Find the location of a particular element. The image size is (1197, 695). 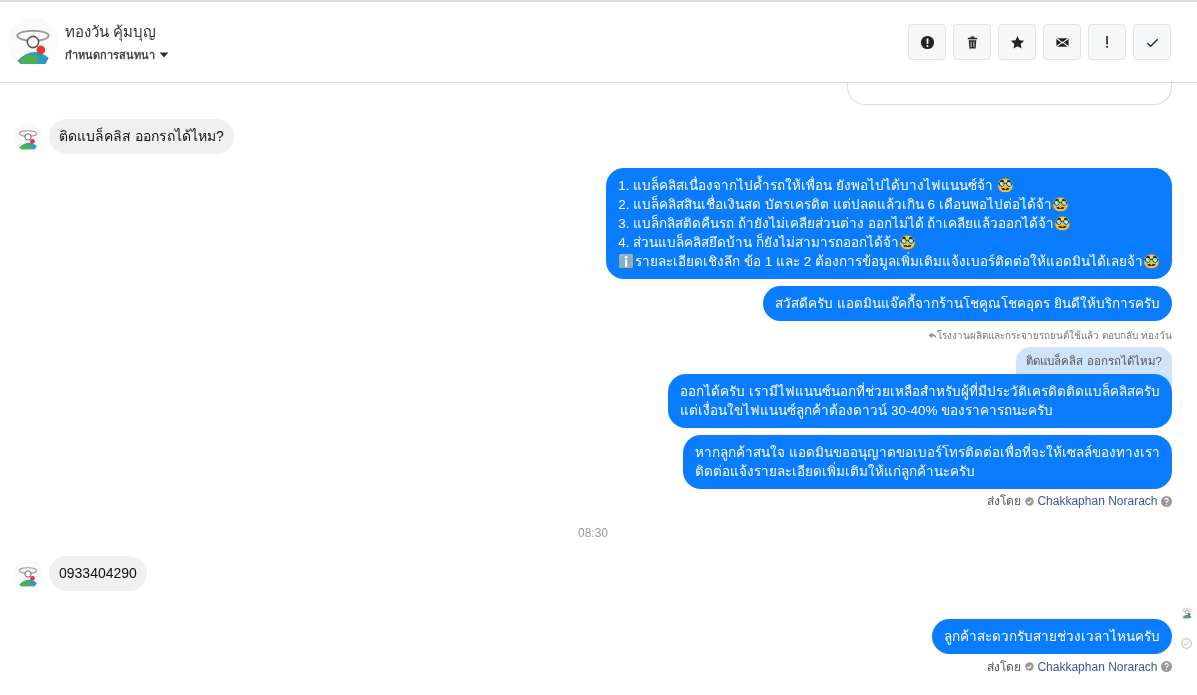

star-button is located at coordinates (1017, 42).